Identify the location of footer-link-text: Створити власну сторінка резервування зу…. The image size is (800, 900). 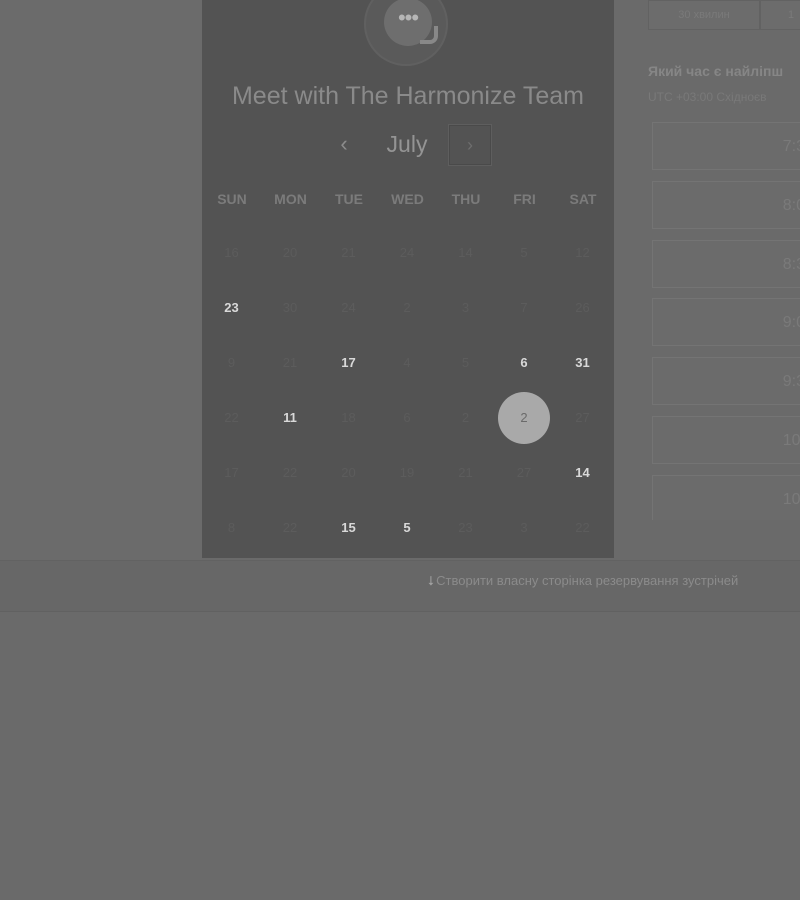
(587, 580).